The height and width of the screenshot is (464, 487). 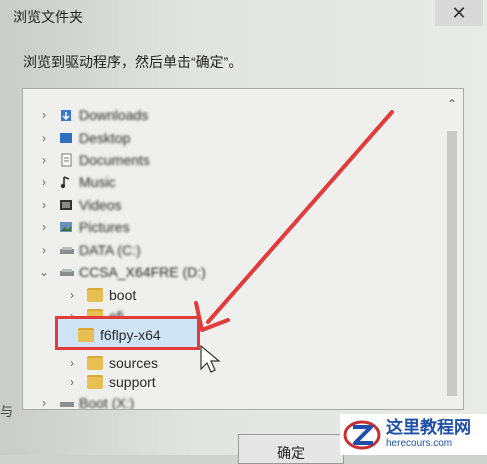 I want to click on pictures-folder-icon, so click(x=66, y=227).